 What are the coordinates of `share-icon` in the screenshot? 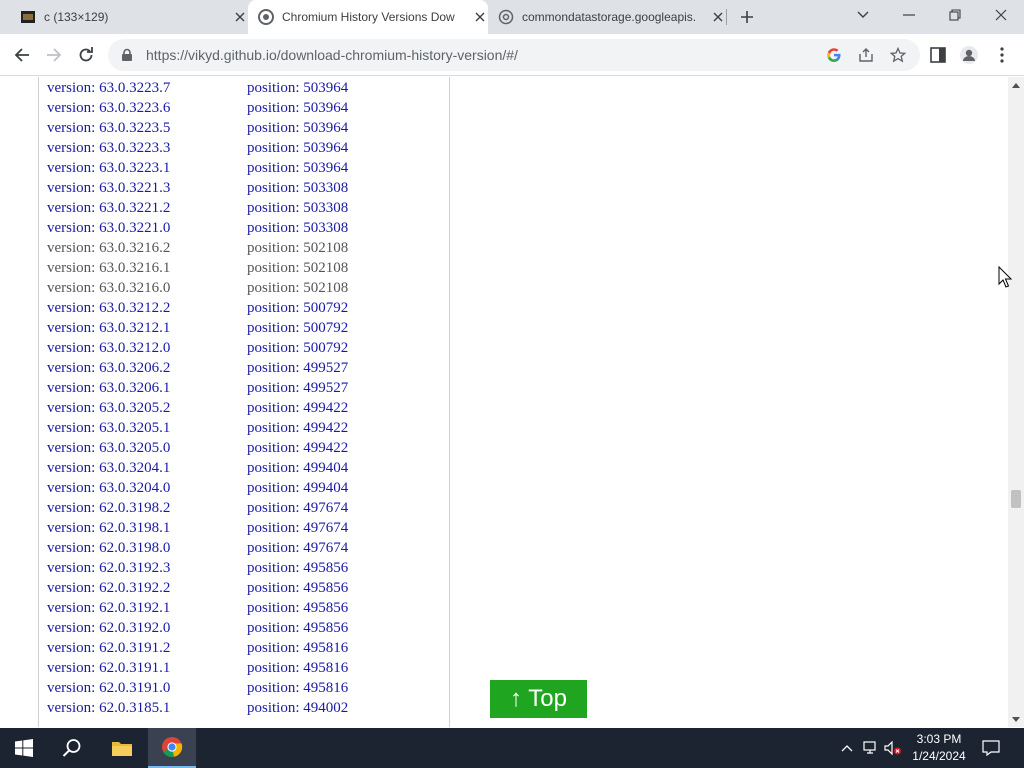 It's located at (866, 55).